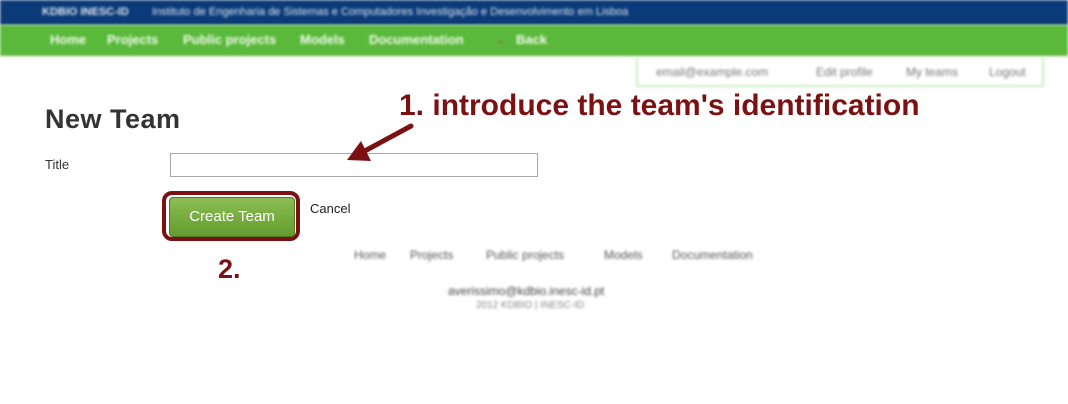  I want to click on footer-documentation: Documentation, so click(712, 255).